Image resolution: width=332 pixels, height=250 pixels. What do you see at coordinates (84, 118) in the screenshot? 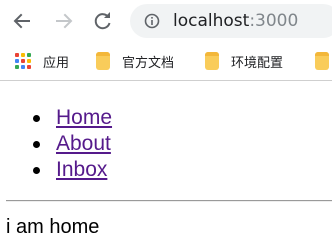
I see `nav-link-home: Home` at bounding box center [84, 118].